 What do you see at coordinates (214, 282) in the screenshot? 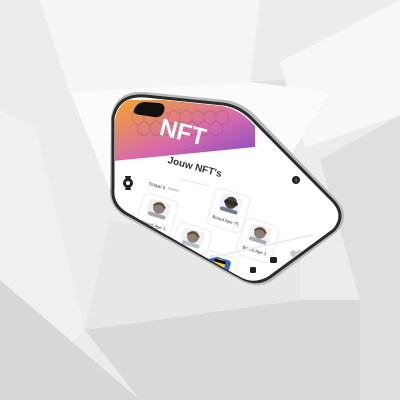
I see `card-title: Bored Ape 33` at bounding box center [214, 282].